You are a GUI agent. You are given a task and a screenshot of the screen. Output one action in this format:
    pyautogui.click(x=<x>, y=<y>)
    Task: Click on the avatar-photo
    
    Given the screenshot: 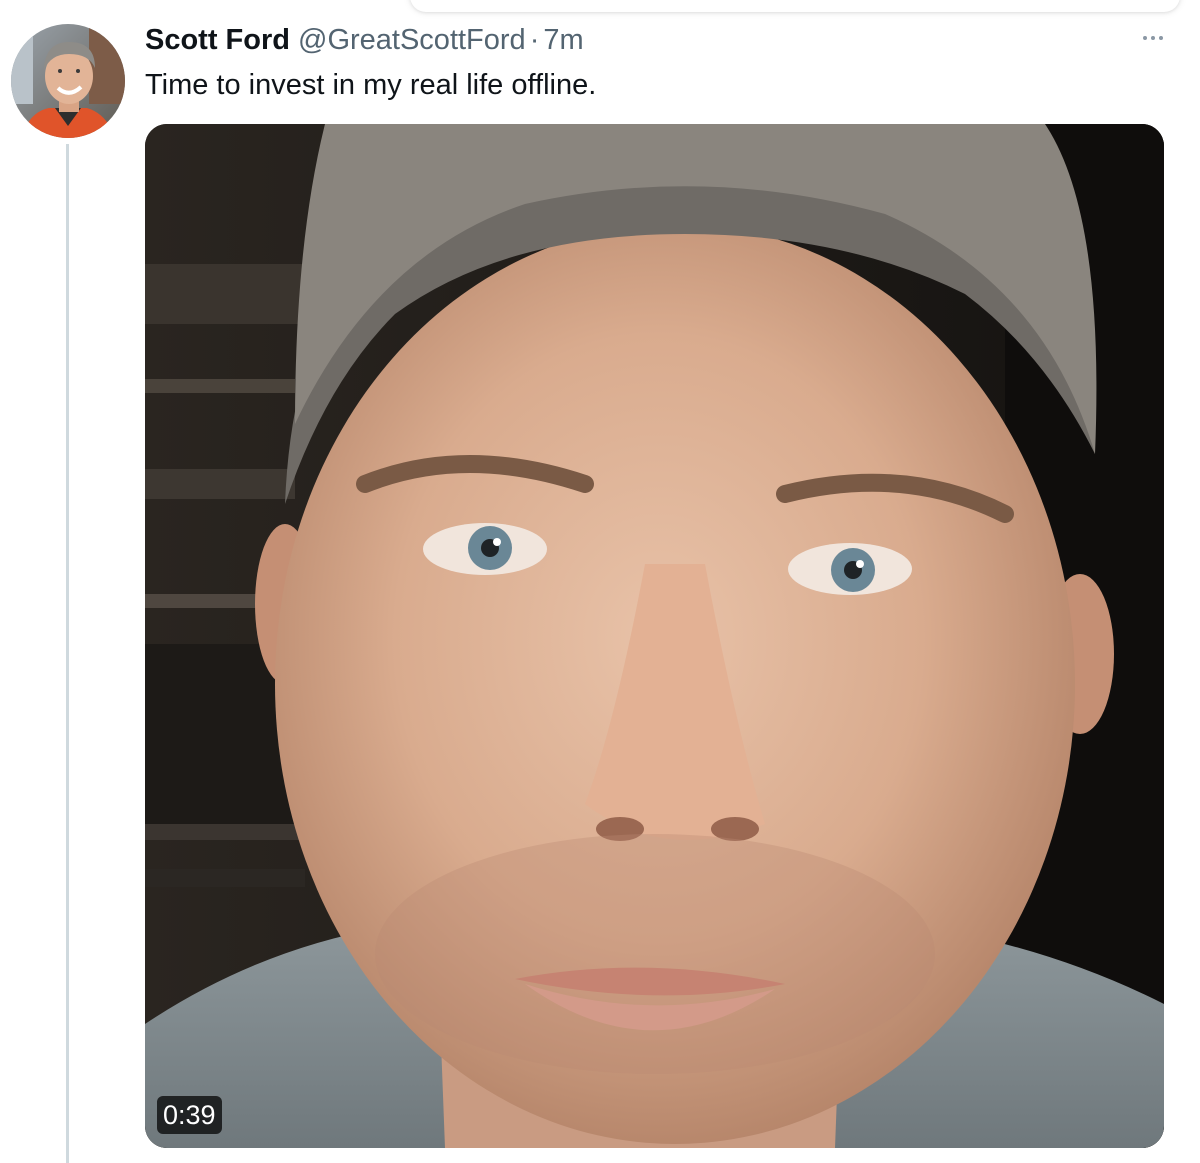 What is the action you would take?
    pyautogui.click(x=68, y=81)
    